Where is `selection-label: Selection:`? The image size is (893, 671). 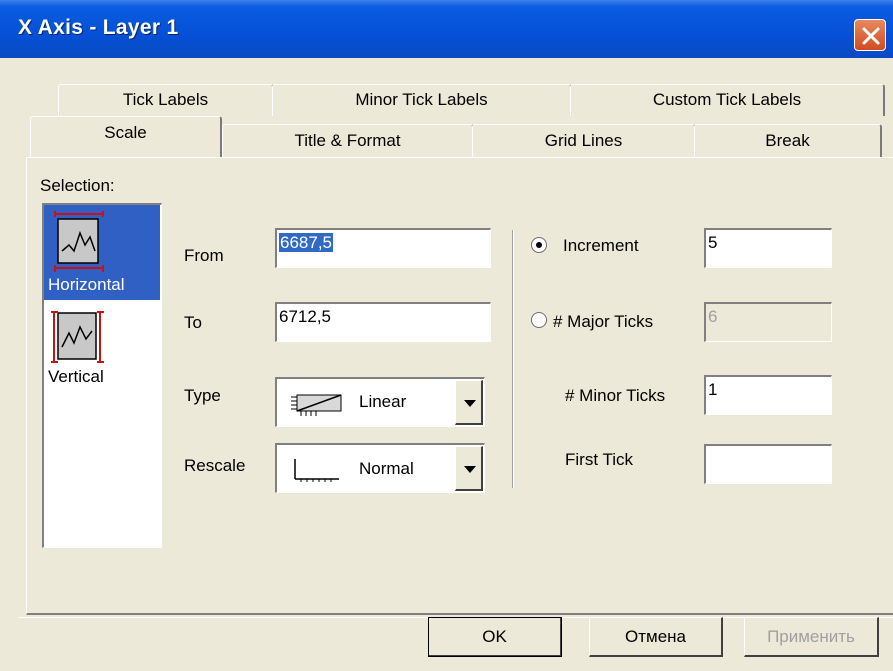 selection-label: Selection: is located at coordinates (77, 185).